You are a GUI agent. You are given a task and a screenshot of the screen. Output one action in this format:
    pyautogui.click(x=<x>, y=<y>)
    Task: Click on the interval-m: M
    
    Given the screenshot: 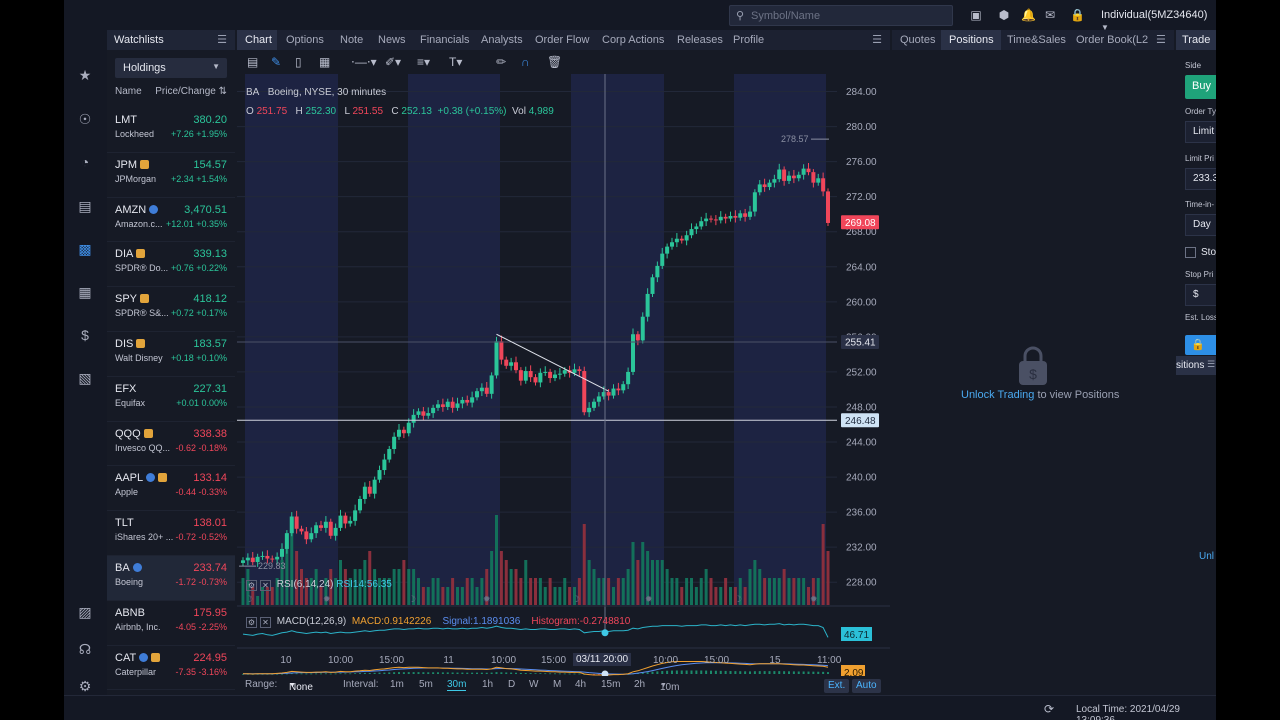 What is the action you would take?
    pyautogui.click(x=557, y=684)
    